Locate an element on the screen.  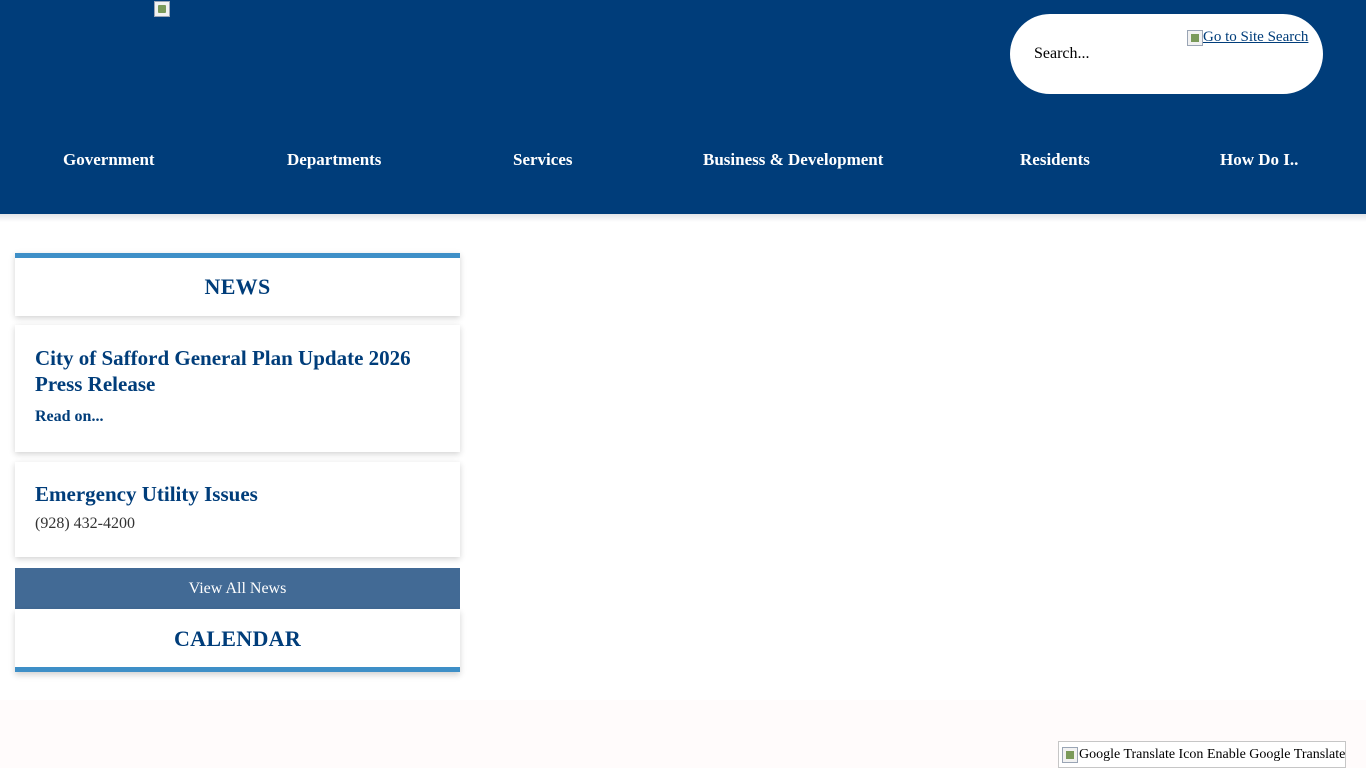
calendar-heading-card: CALENDAR is located at coordinates (237, 640).